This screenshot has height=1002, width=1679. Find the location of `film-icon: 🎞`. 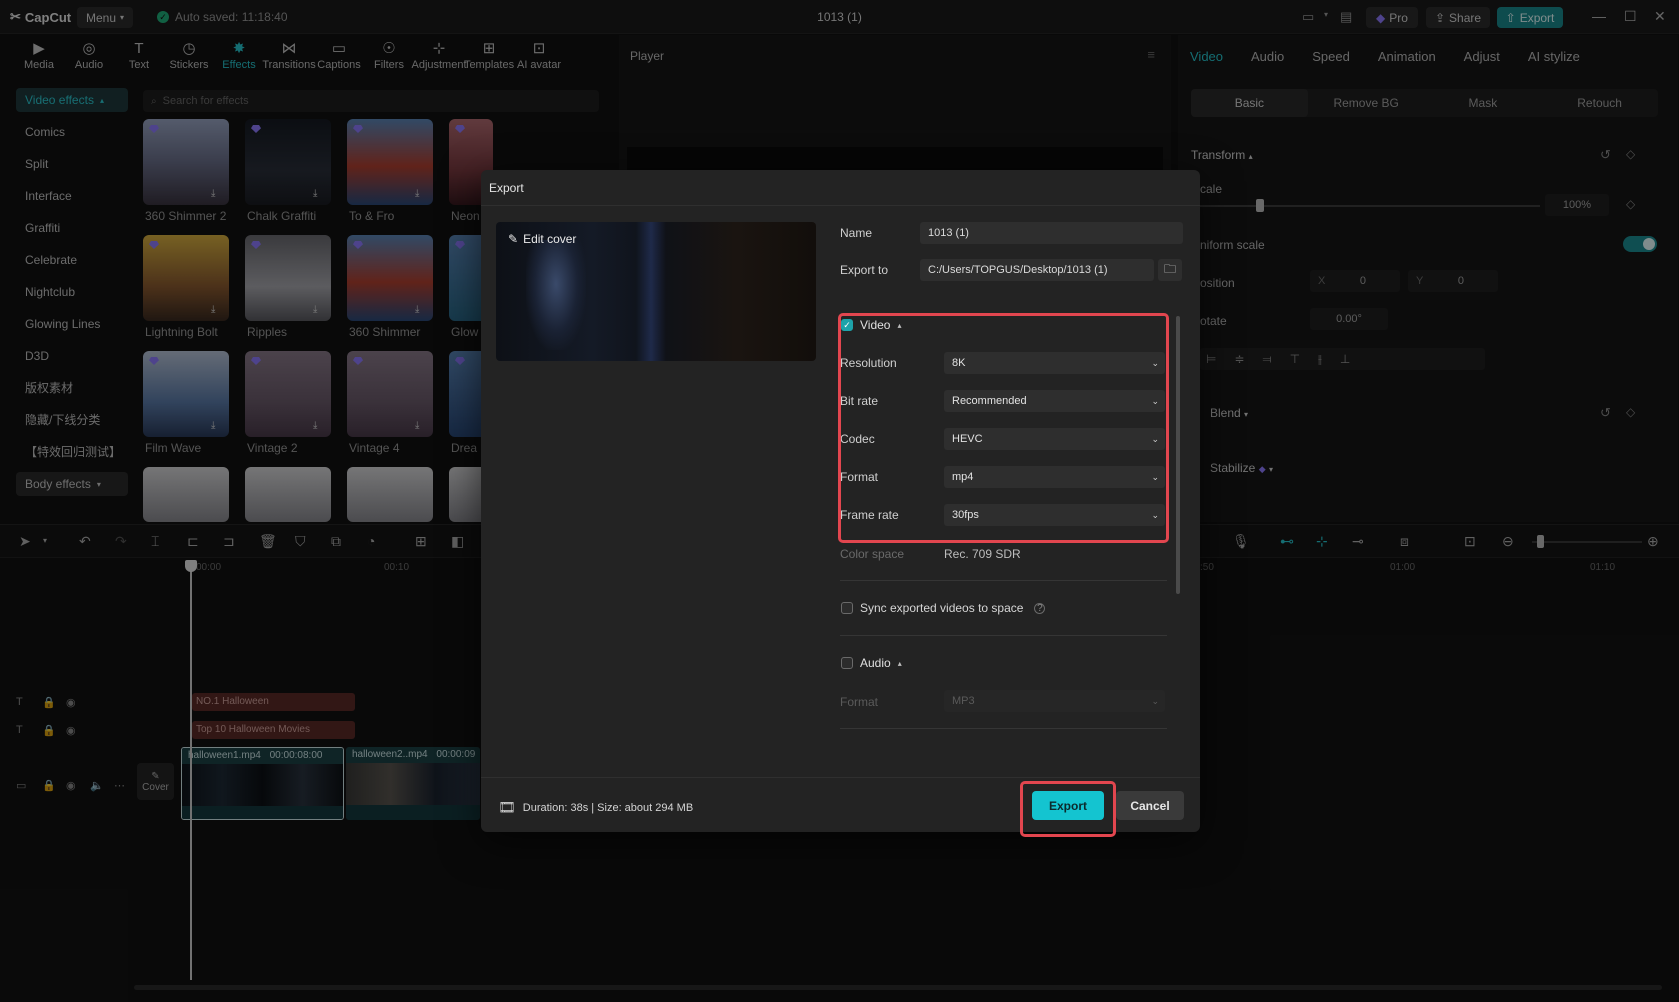

film-icon: 🎞 is located at coordinates (507, 807).